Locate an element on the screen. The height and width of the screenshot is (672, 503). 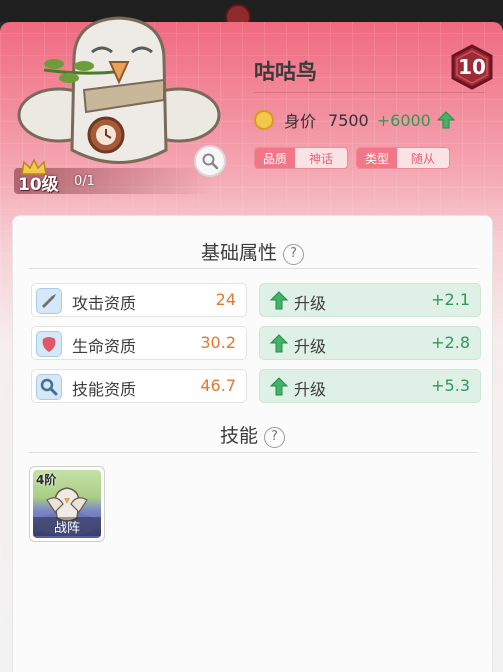
character-name: 咕咕鸟 is located at coordinates (285, 72).